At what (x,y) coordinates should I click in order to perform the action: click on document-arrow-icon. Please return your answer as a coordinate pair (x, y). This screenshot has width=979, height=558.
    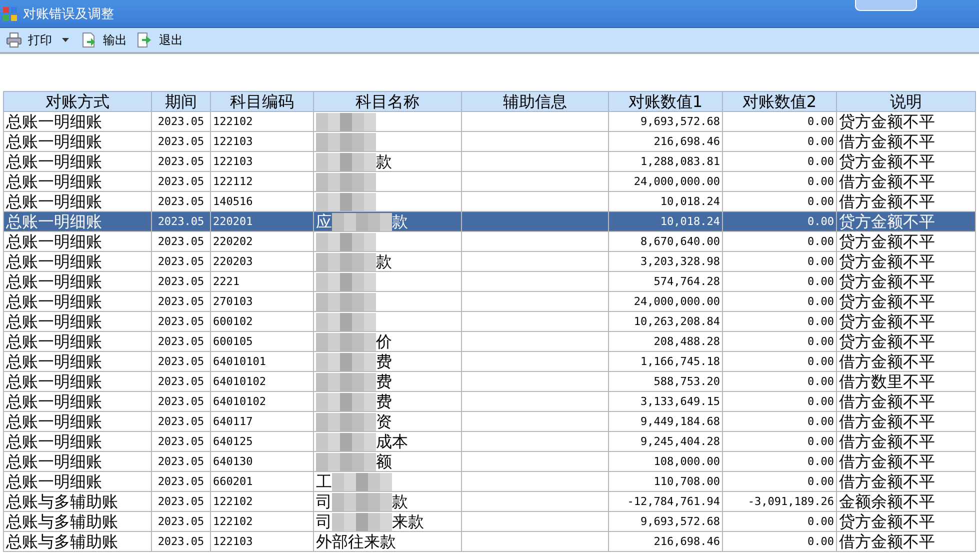
    Looking at the image, I should click on (145, 40).